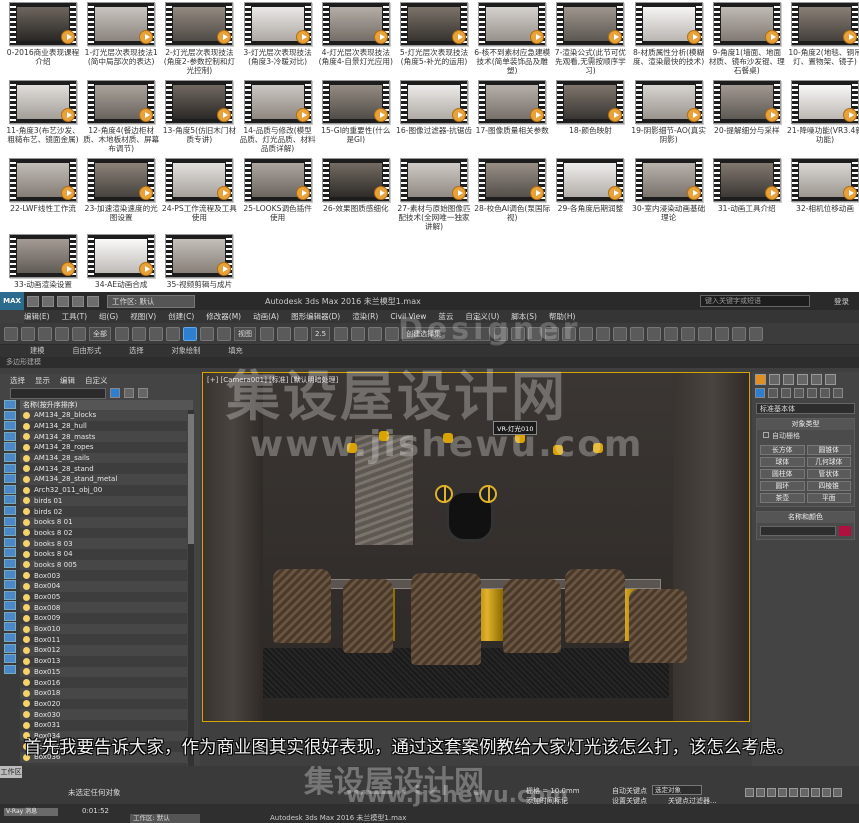 The height and width of the screenshot is (823, 859). What do you see at coordinates (103, 426) in the screenshot?
I see `scene-object-row: AM134_28_hull` at bounding box center [103, 426].